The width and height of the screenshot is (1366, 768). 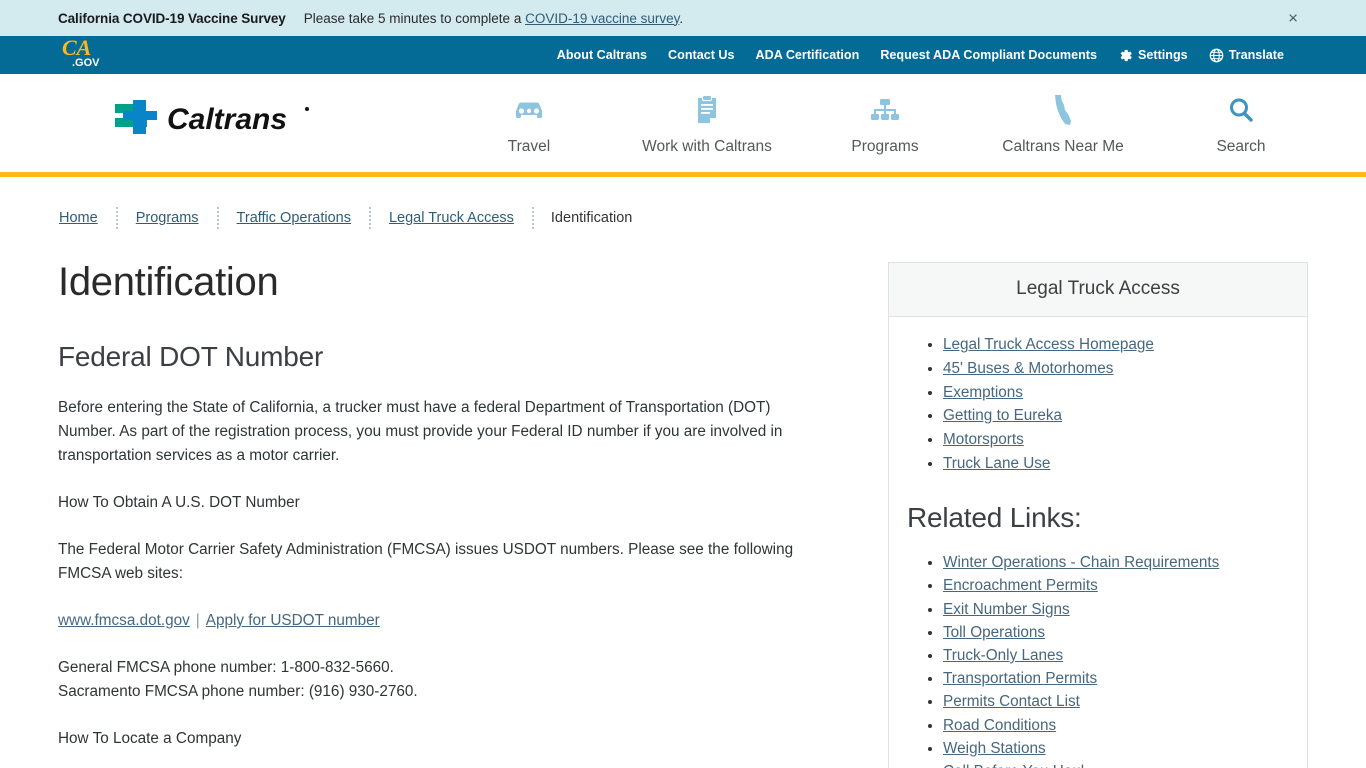 What do you see at coordinates (124, 620) in the screenshot?
I see `link-fmcsa-dot-gov: www.fmcsa.dot.gov` at bounding box center [124, 620].